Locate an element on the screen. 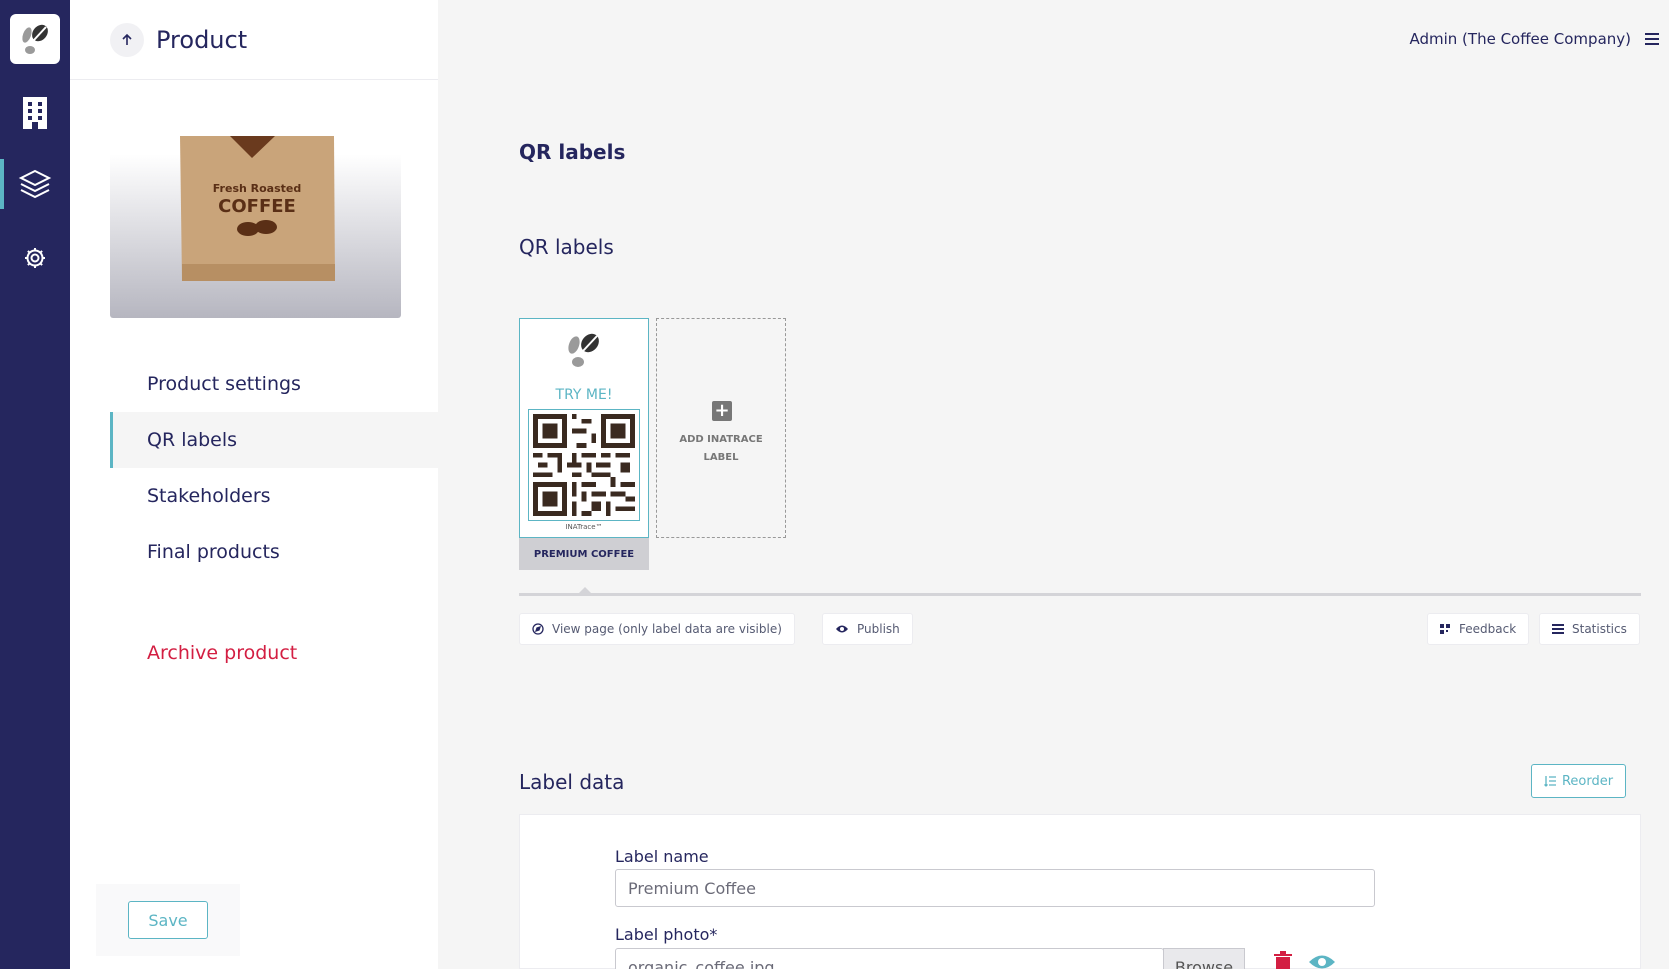  page-title: Product is located at coordinates (202, 39).